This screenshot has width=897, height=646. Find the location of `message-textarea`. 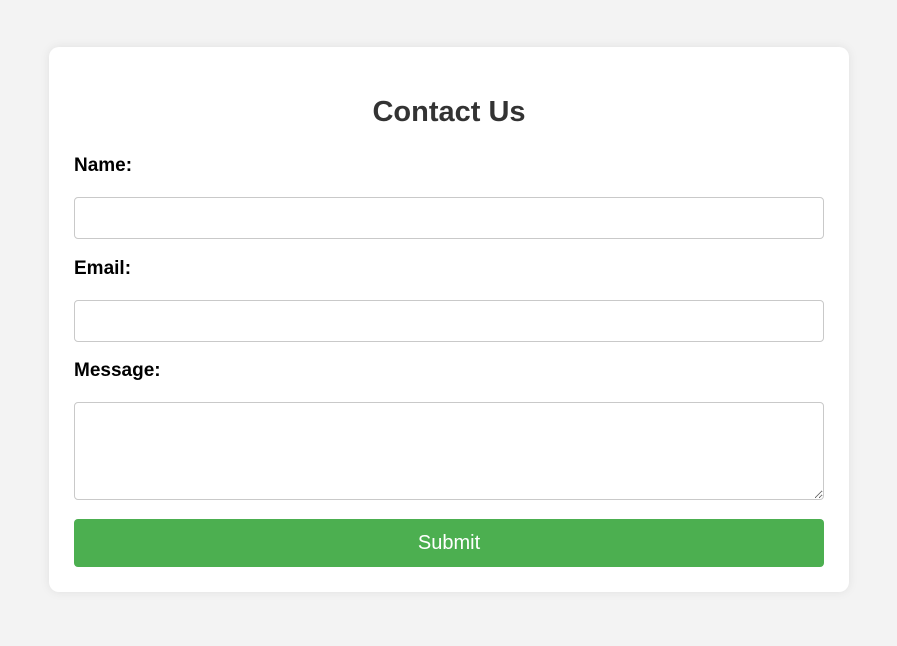

message-textarea is located at coordinates (449, 451).